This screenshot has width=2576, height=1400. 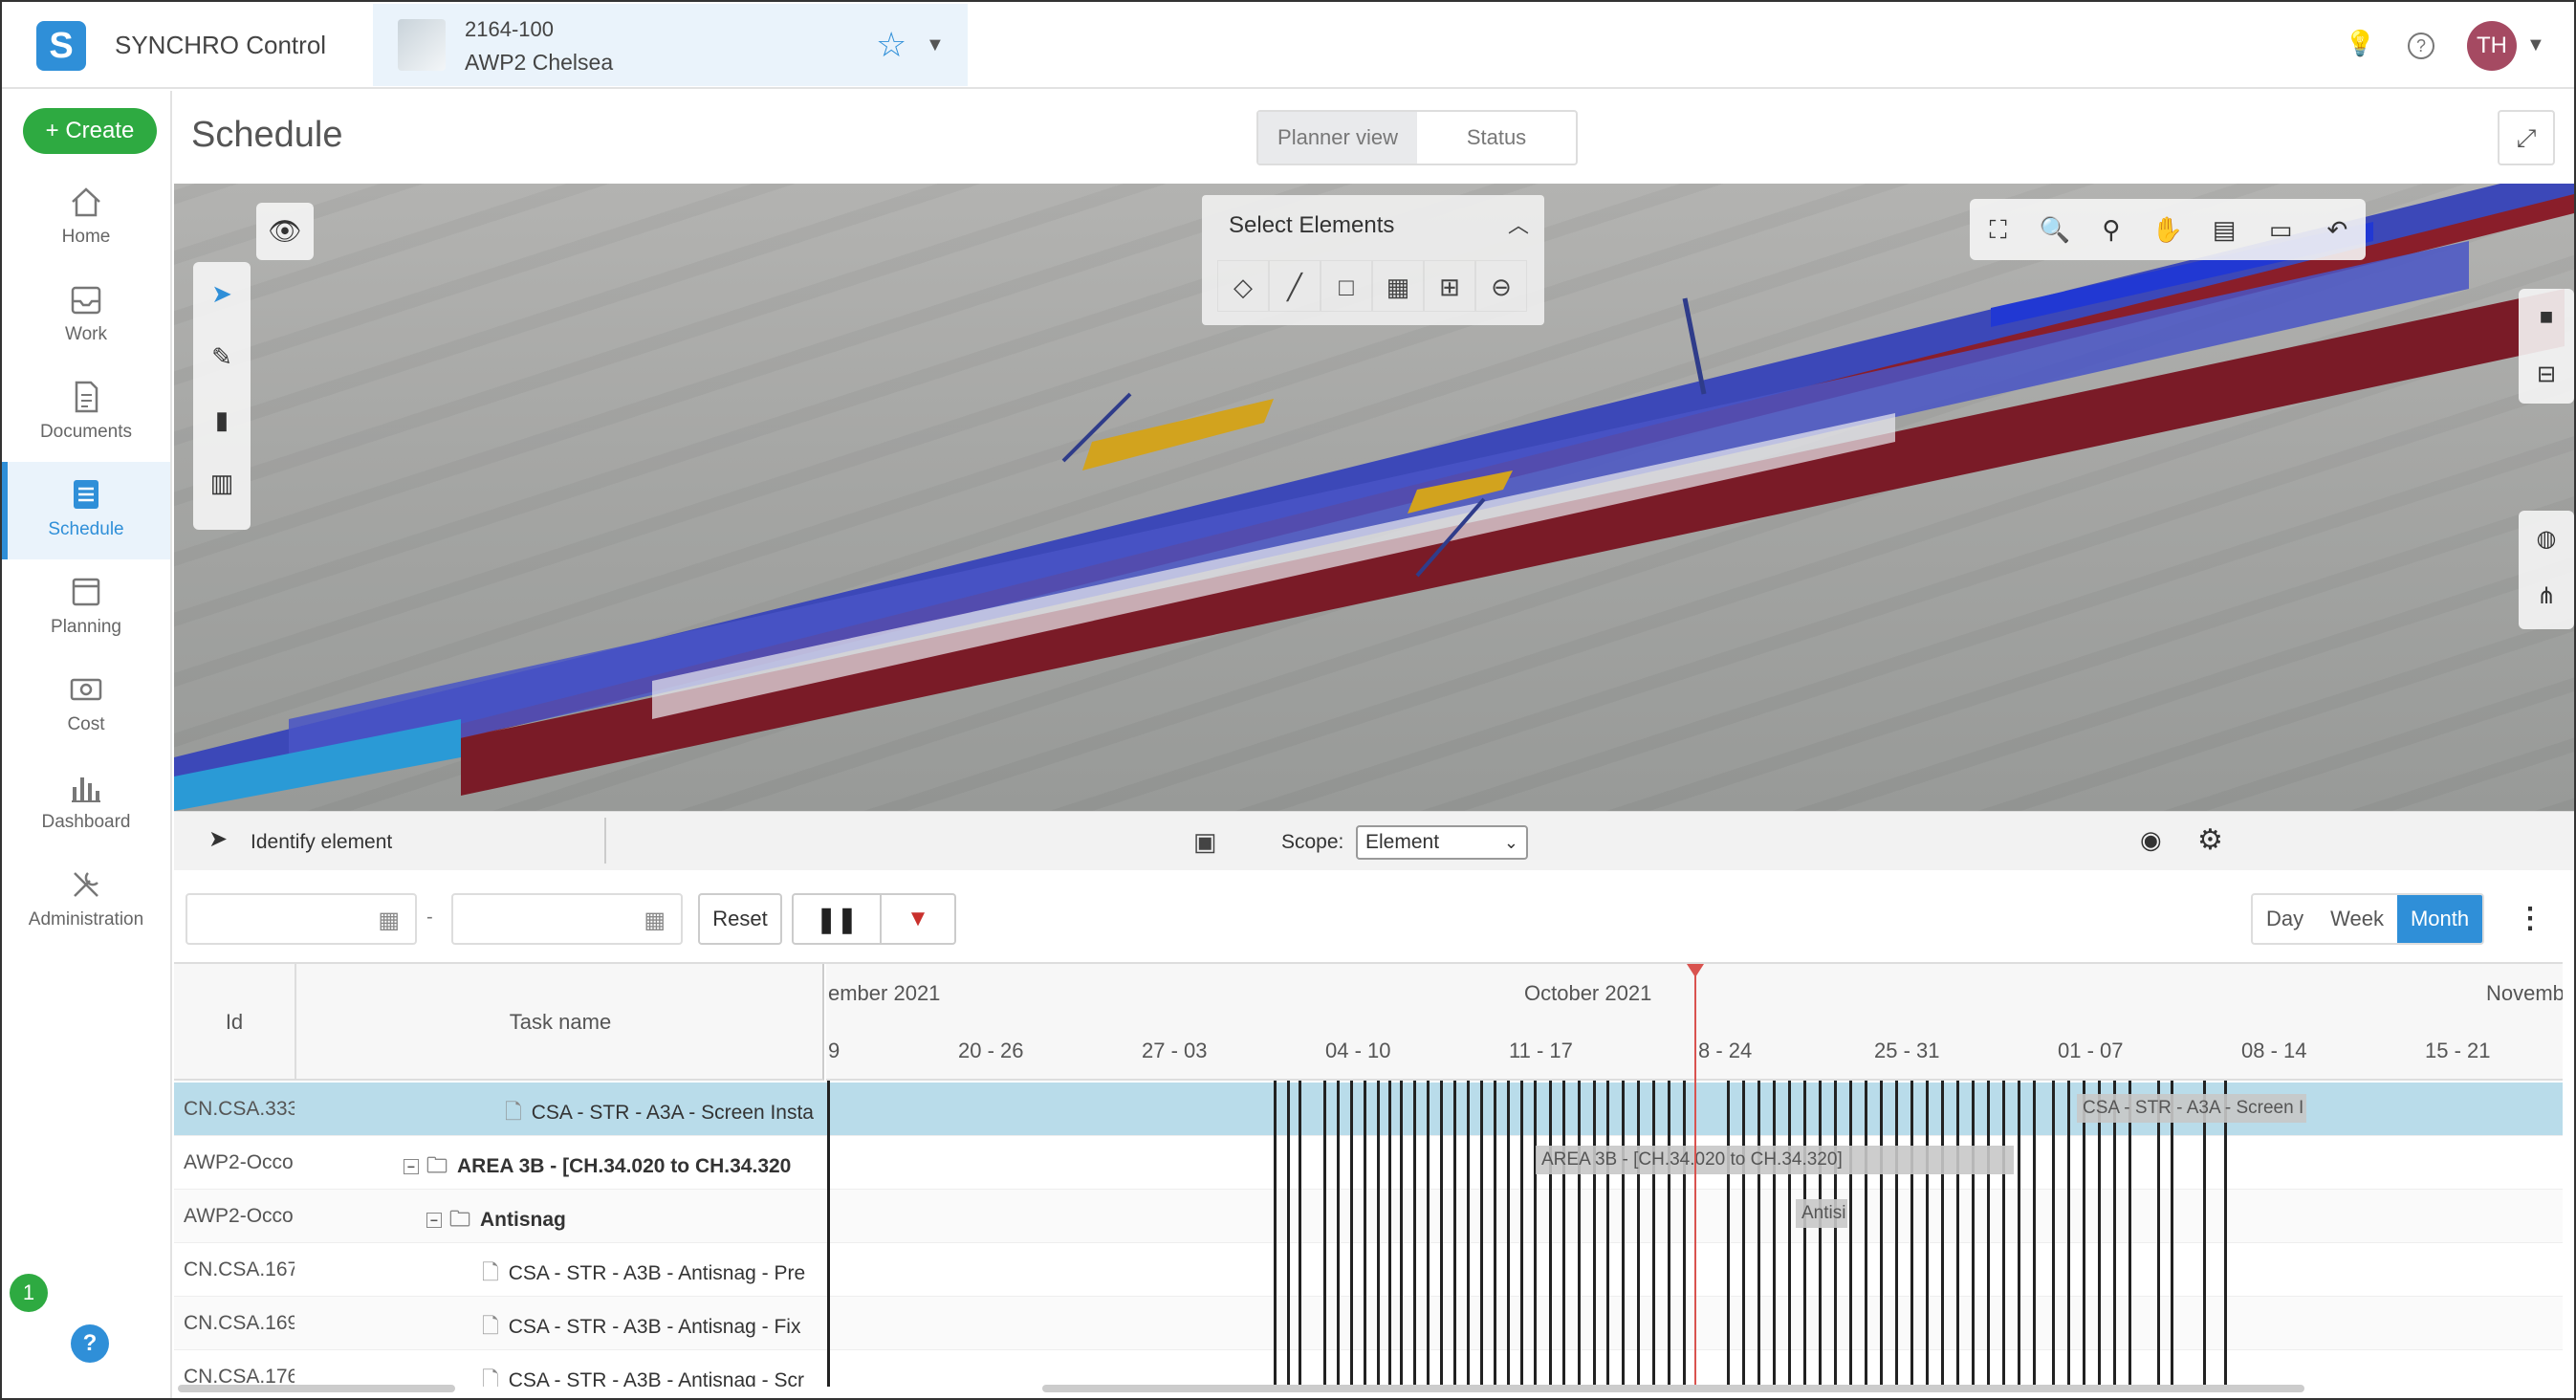 What do you see at coordinates (1775, 1160) in the screenshot?
I see `gantt-summary-bar: AREA 3B - [CH.34.020 to CH.34.320]` at bounding box center [1775, 1160].